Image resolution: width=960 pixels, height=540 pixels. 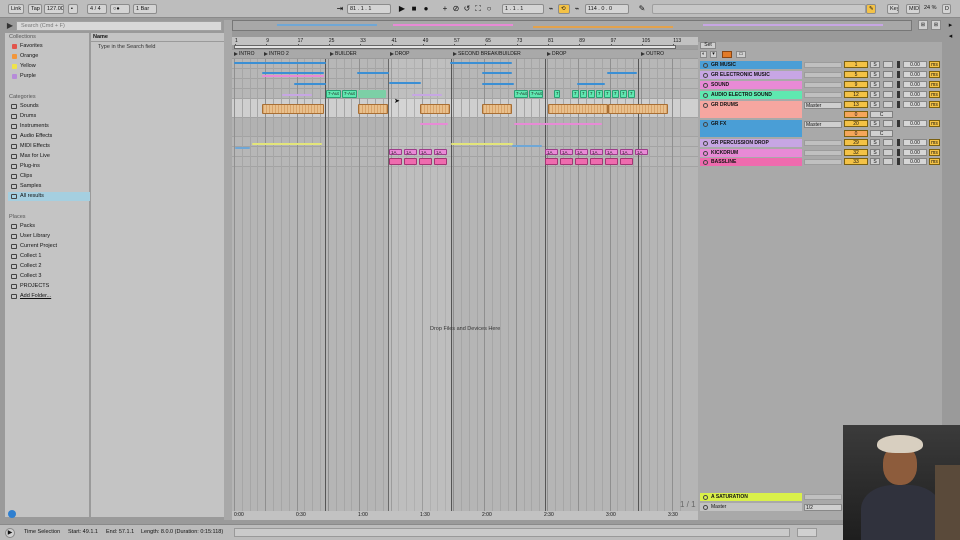 I want to click on arrangement-overview, so click(x=572, y=25).